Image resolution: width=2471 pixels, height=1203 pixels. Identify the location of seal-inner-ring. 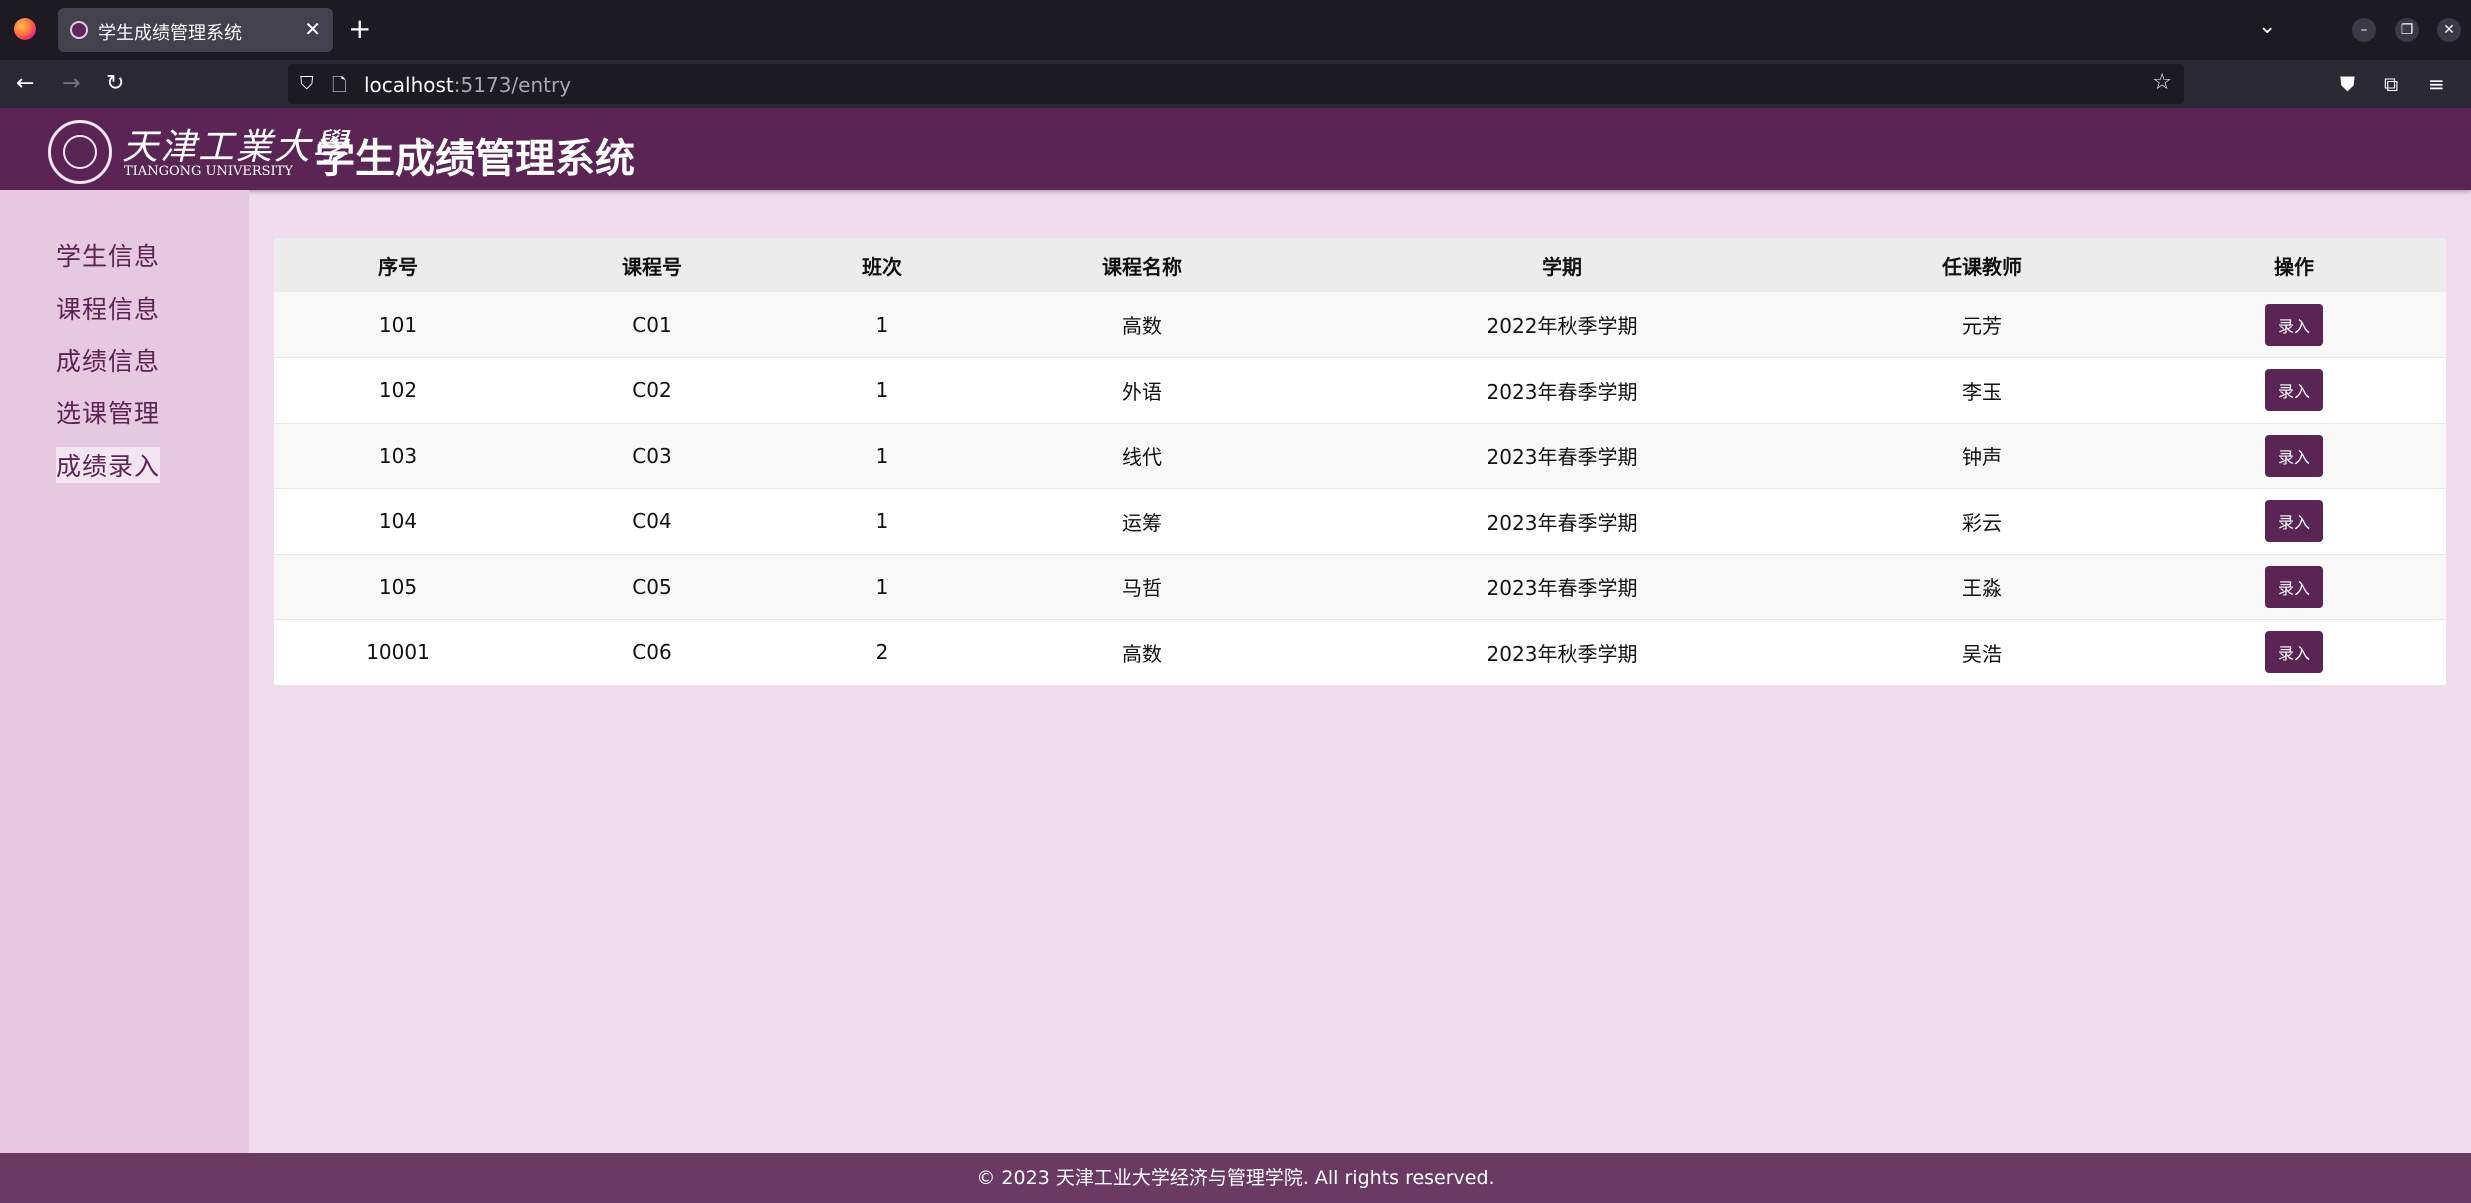
(80, 152).